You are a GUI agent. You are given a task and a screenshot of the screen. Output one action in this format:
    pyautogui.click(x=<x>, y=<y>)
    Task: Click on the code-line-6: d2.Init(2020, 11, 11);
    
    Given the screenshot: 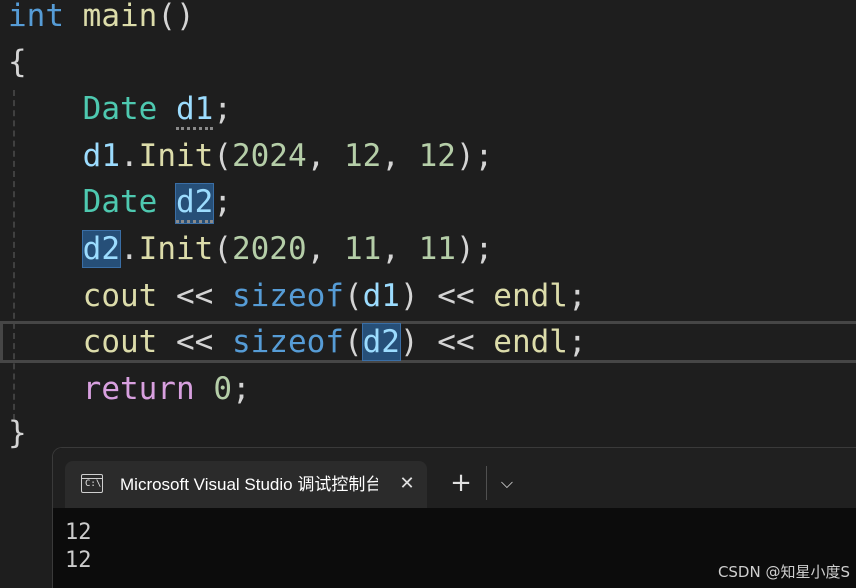 What is the action you would take?
    pyautogui.click(x=250, y=249)
    